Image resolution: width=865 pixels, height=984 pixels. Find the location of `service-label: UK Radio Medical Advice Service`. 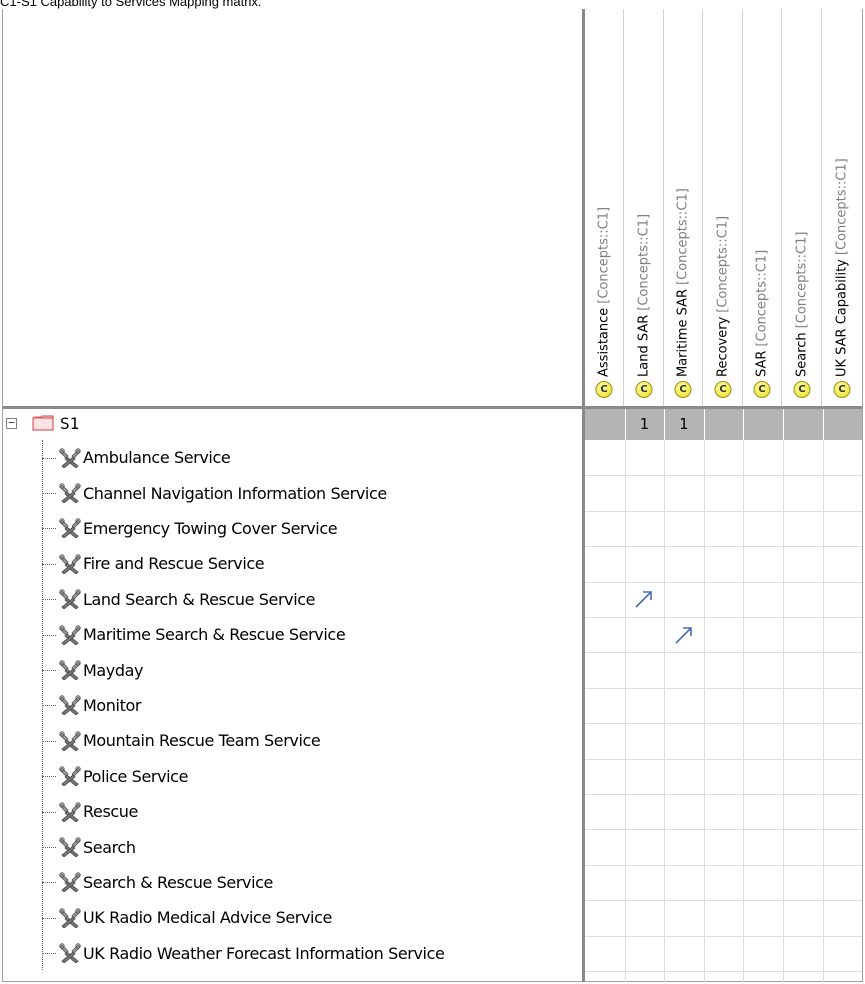

service-label: UK Radio Medical Advice Service is located at coordinates (207, 918).